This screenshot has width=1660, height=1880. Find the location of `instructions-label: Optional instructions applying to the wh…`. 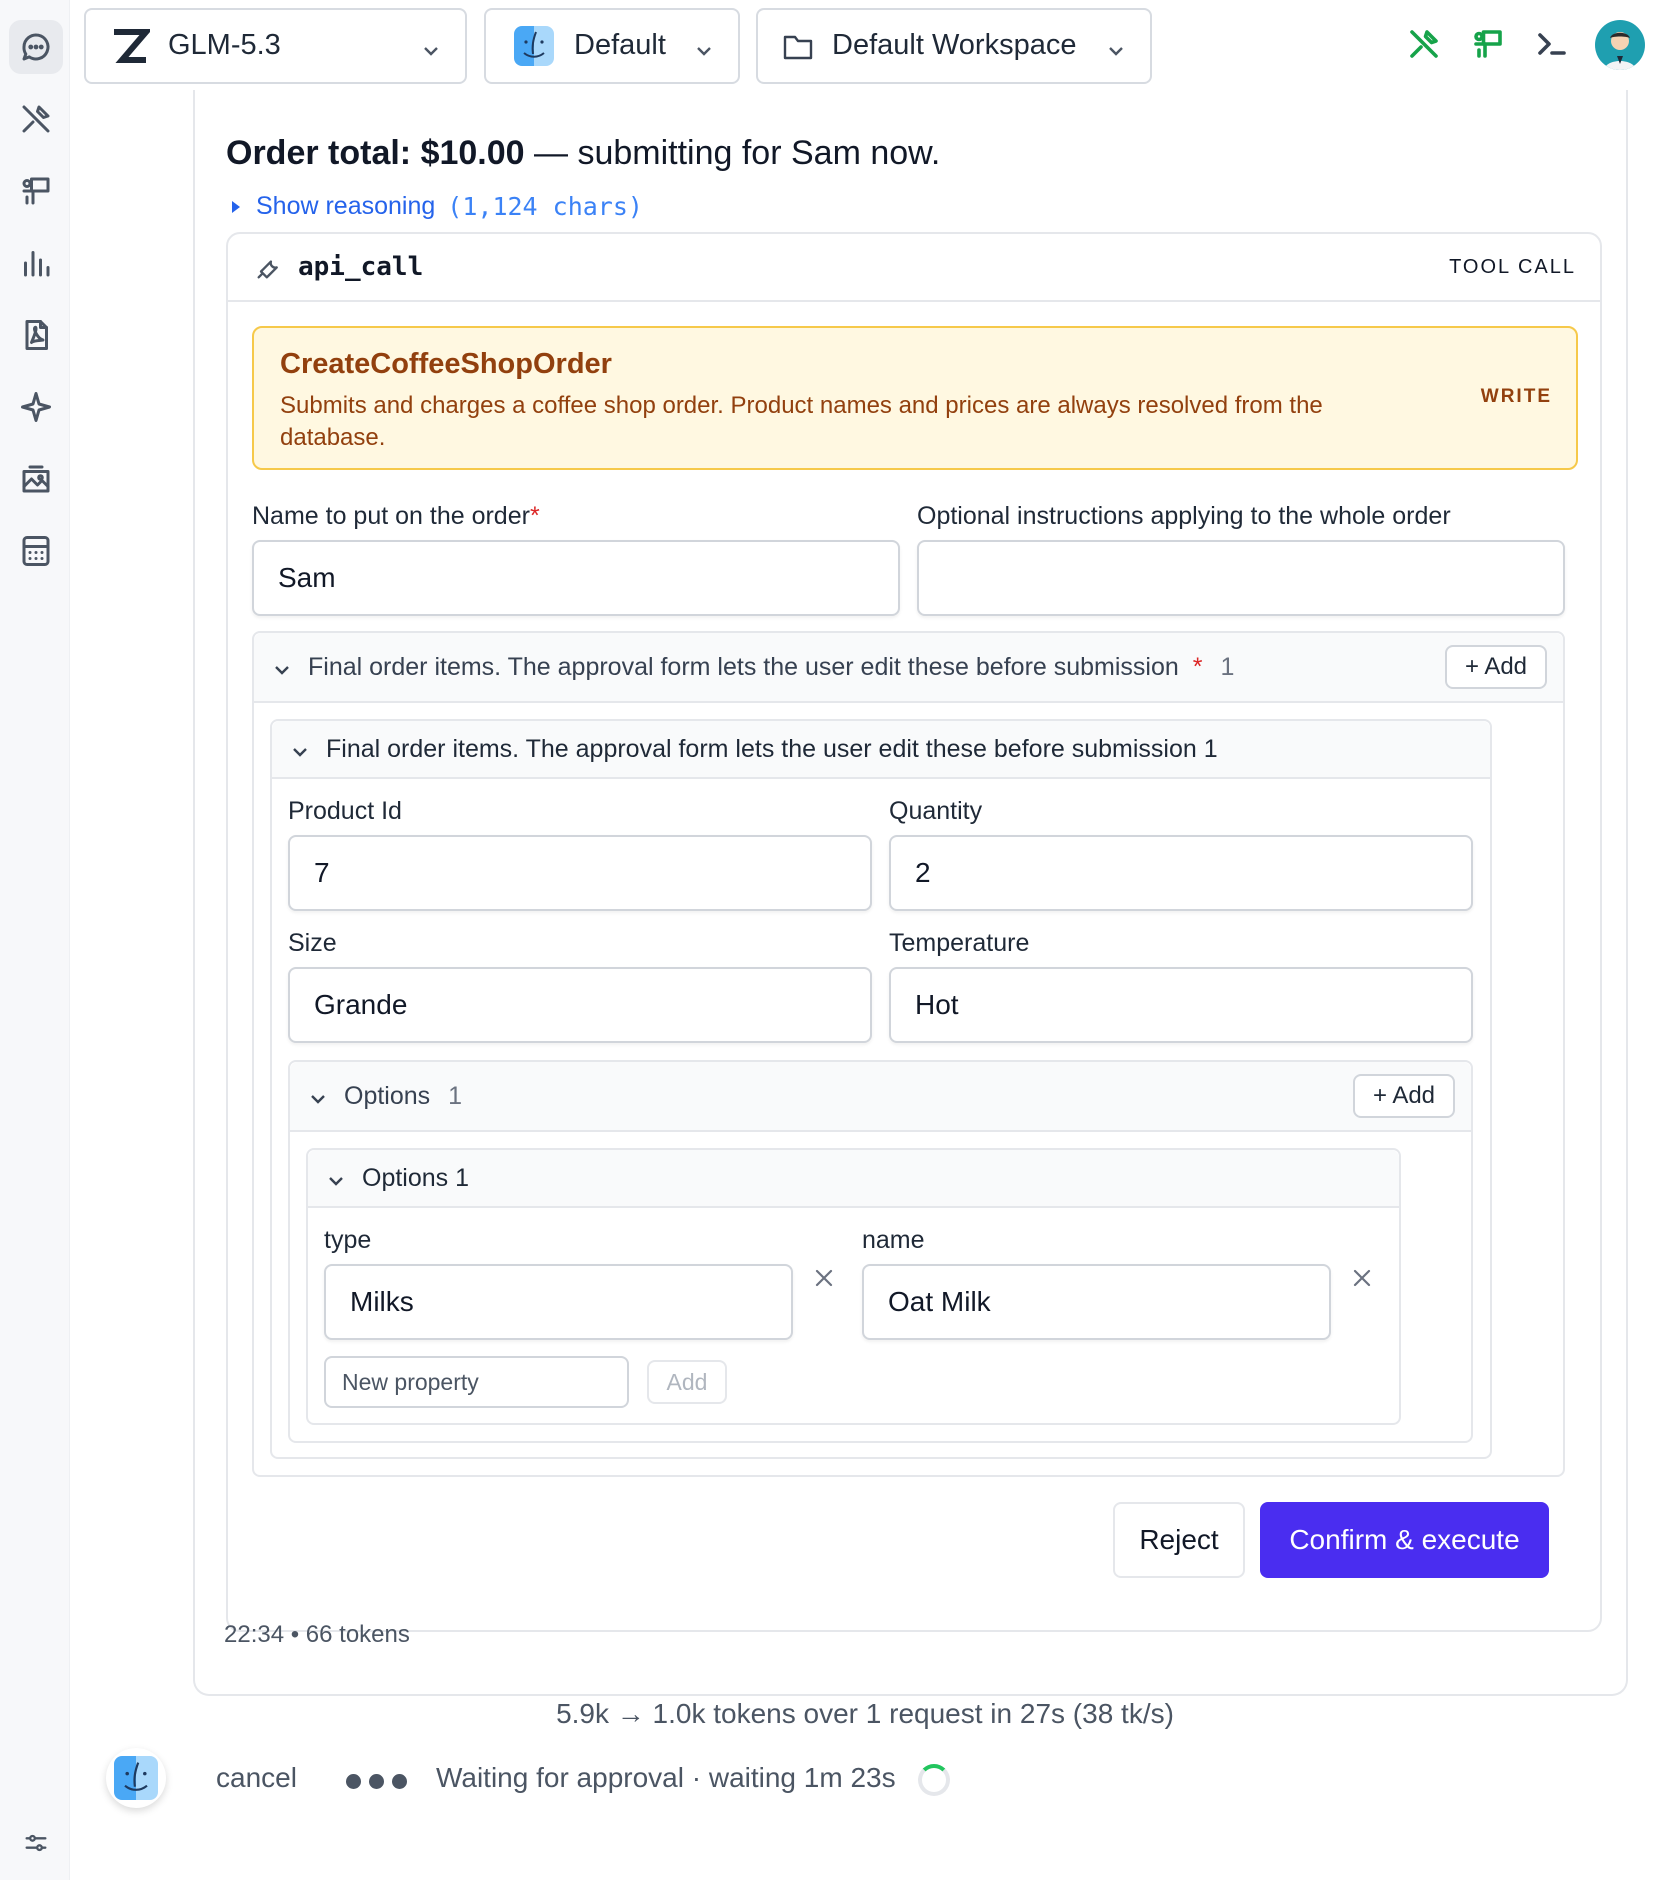

instructions-label: Optional instructions applying to the wh… is located at coordinates (1184, 516).